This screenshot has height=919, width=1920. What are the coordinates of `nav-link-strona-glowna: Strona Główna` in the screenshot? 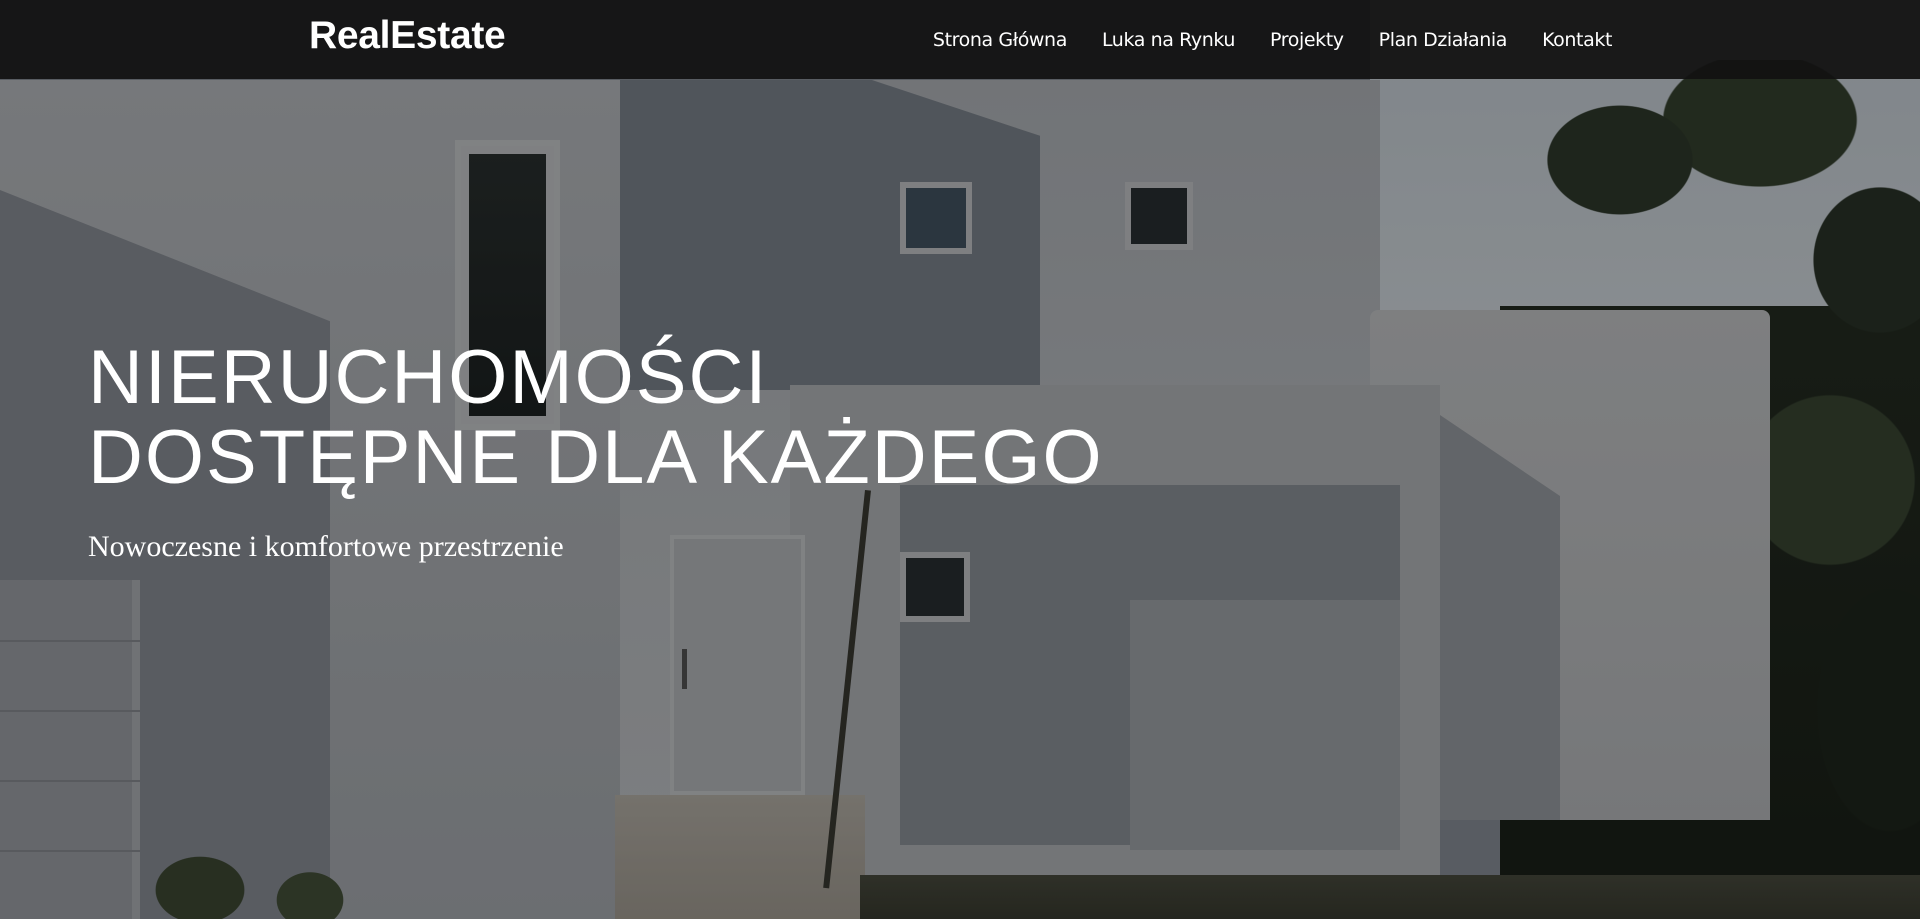 It's located at (1000, 40).